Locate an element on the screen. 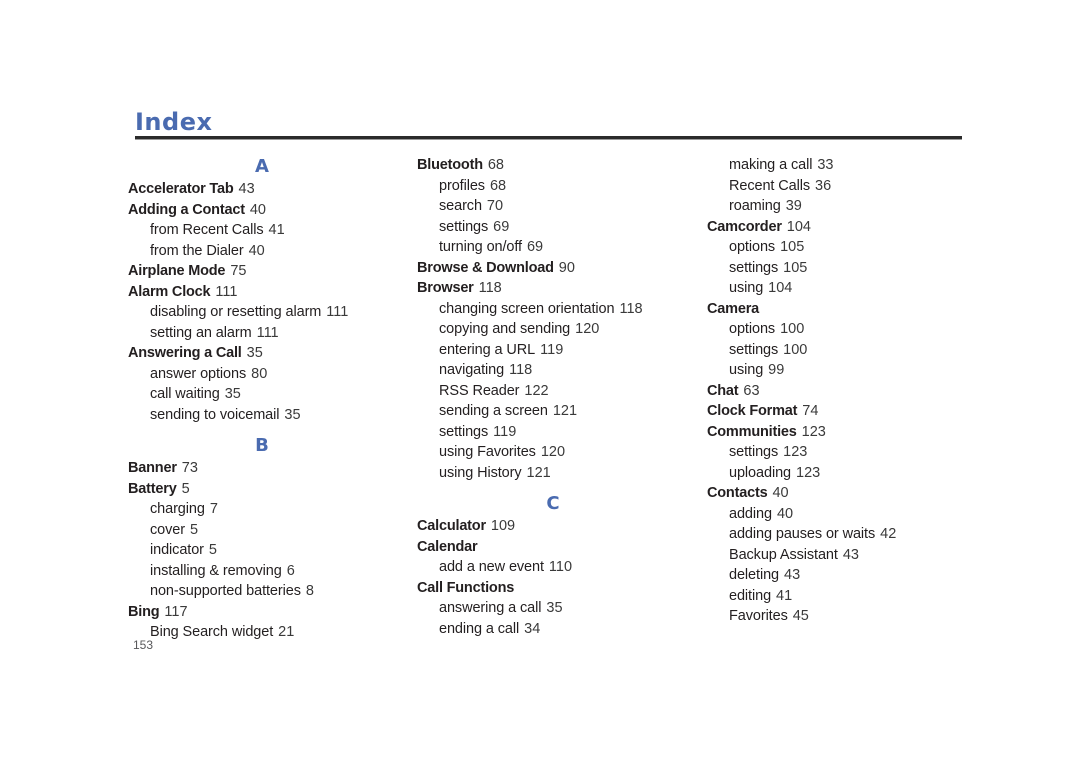  index-entry-page: 41 is located at coordinates (276, 230).